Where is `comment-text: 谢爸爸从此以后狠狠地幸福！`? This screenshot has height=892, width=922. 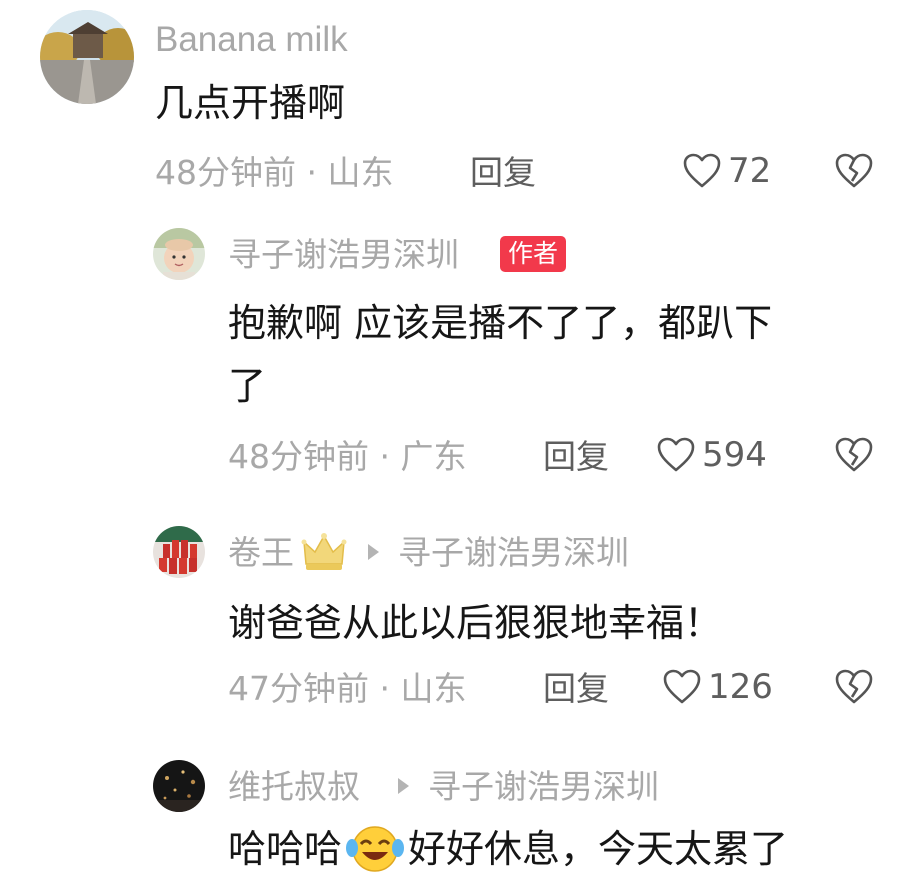 comment-text: 谢爸爸从此以后狠狠地幸福！ is located at coordinates (475, 623).